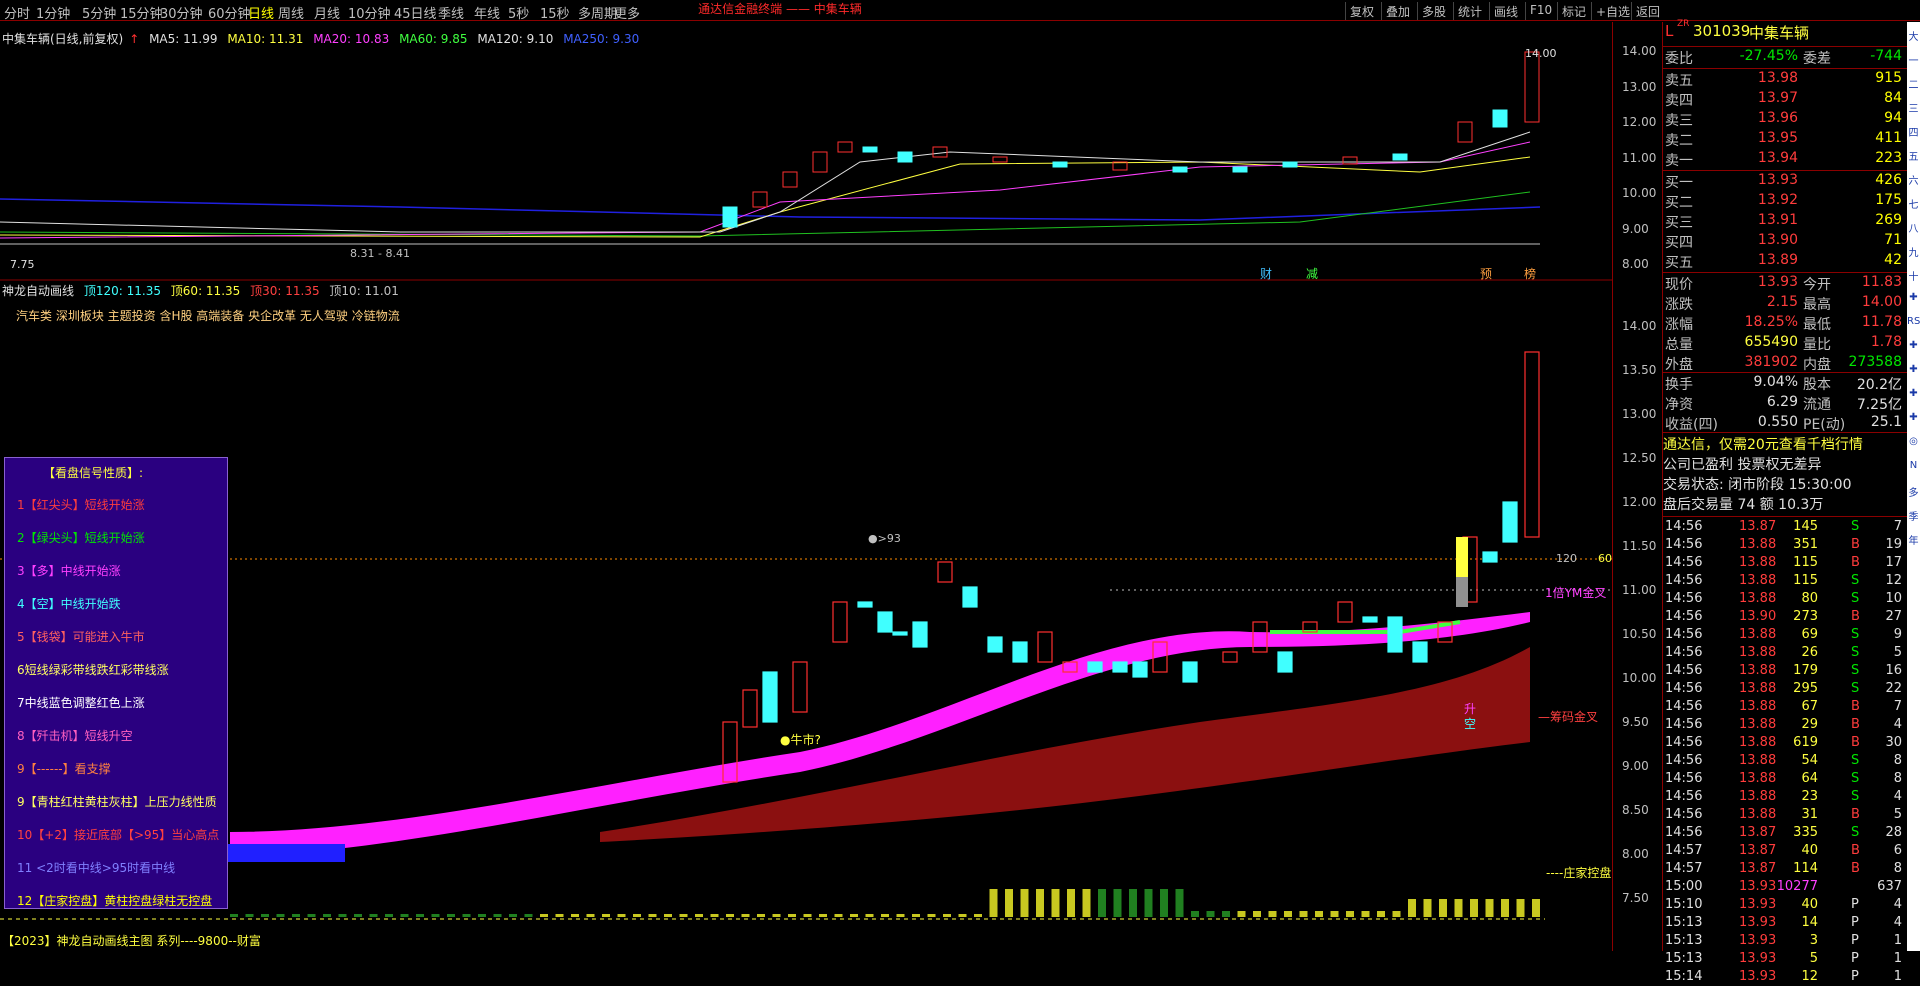 The height and width of the screenshot is (986, 1920). Describe the element at coordinates (1785, 159) in the screenshot. I see `ask-row: 卖一 13.94 223` at that location.